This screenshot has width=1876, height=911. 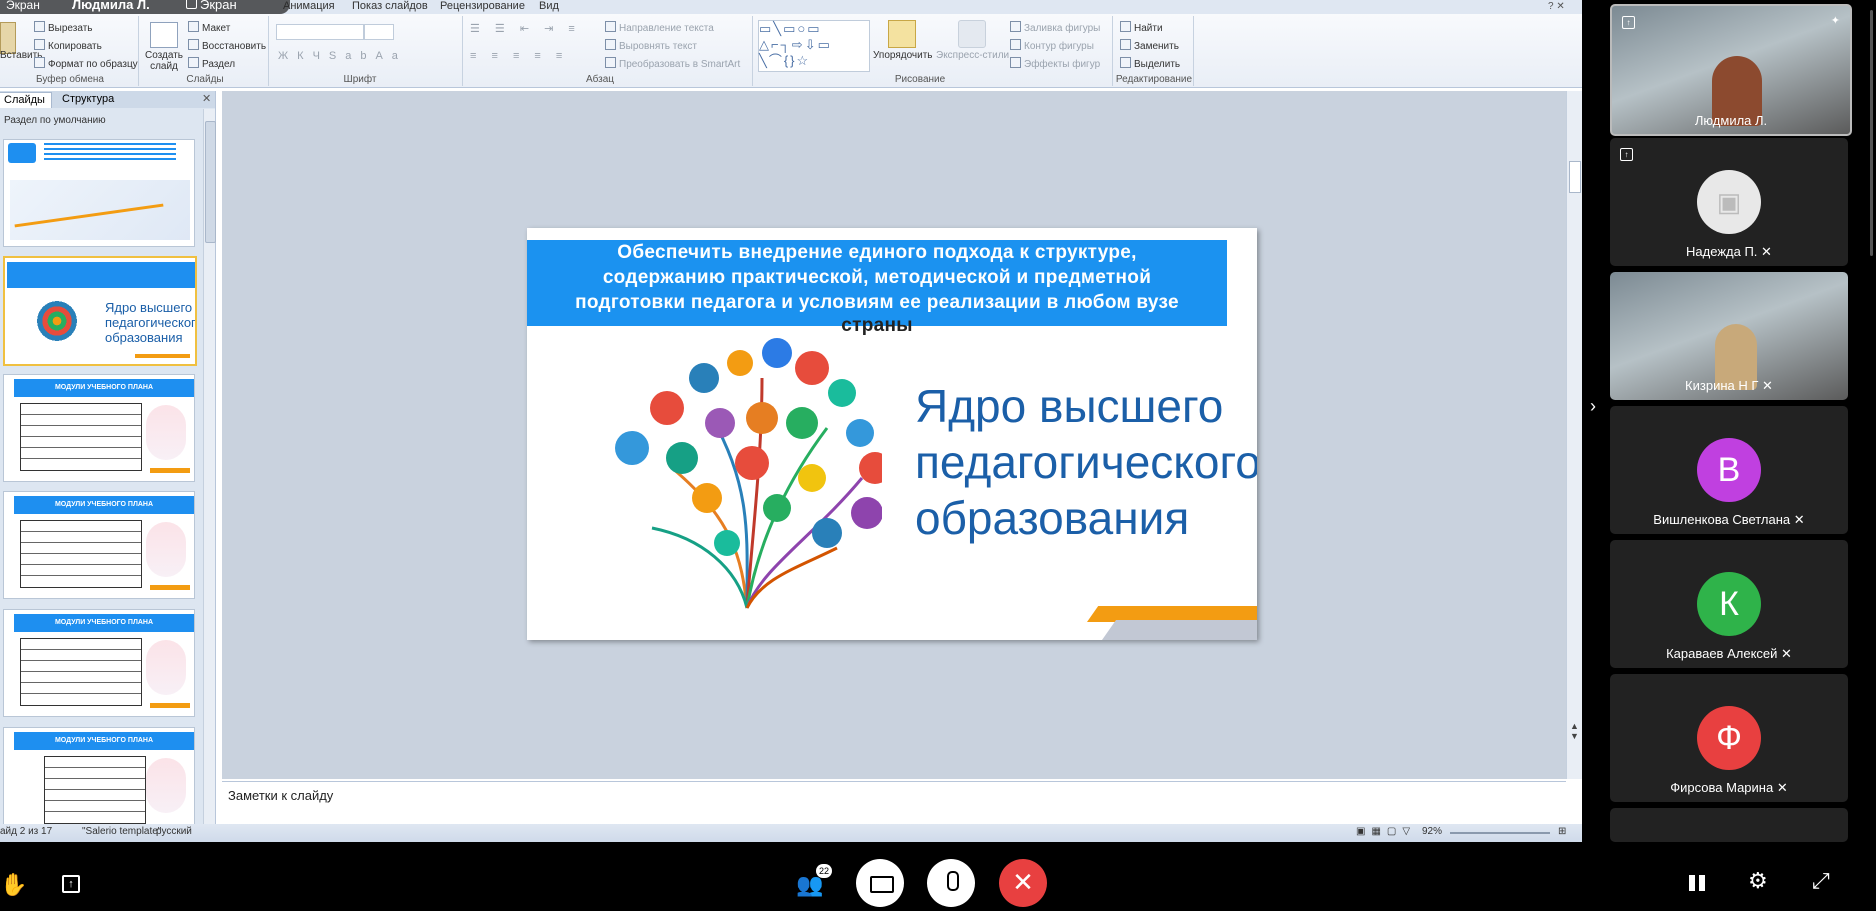 I want to click on shape-fill-button: Заливка фигуры, so click(x=1055, y=27).